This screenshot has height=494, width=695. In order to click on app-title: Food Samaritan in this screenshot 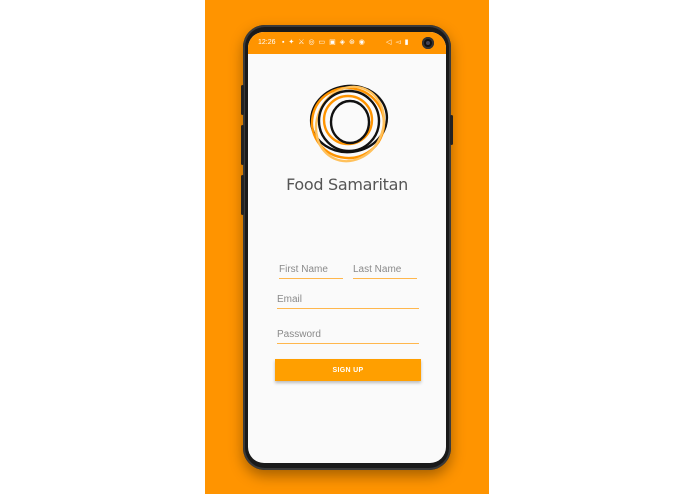, I will do `click(347, 184)`.